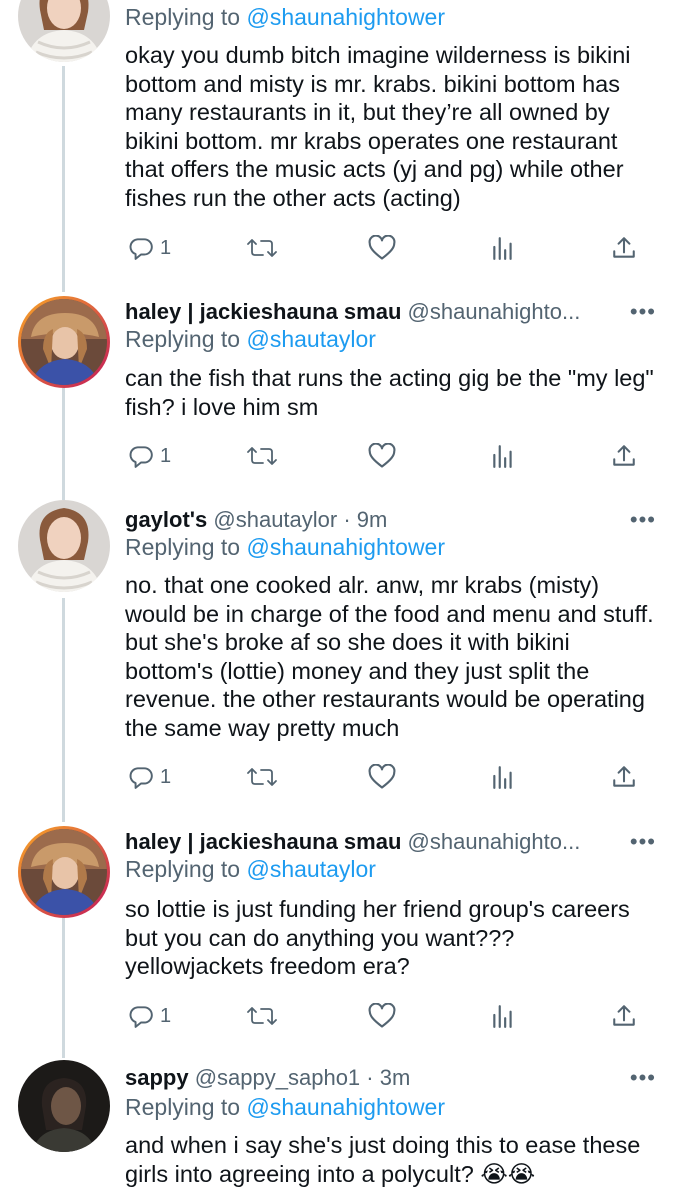  Describe the element at coordinates (166, 519) in the screenshot. I see `display-name: gaylot's` at that location.